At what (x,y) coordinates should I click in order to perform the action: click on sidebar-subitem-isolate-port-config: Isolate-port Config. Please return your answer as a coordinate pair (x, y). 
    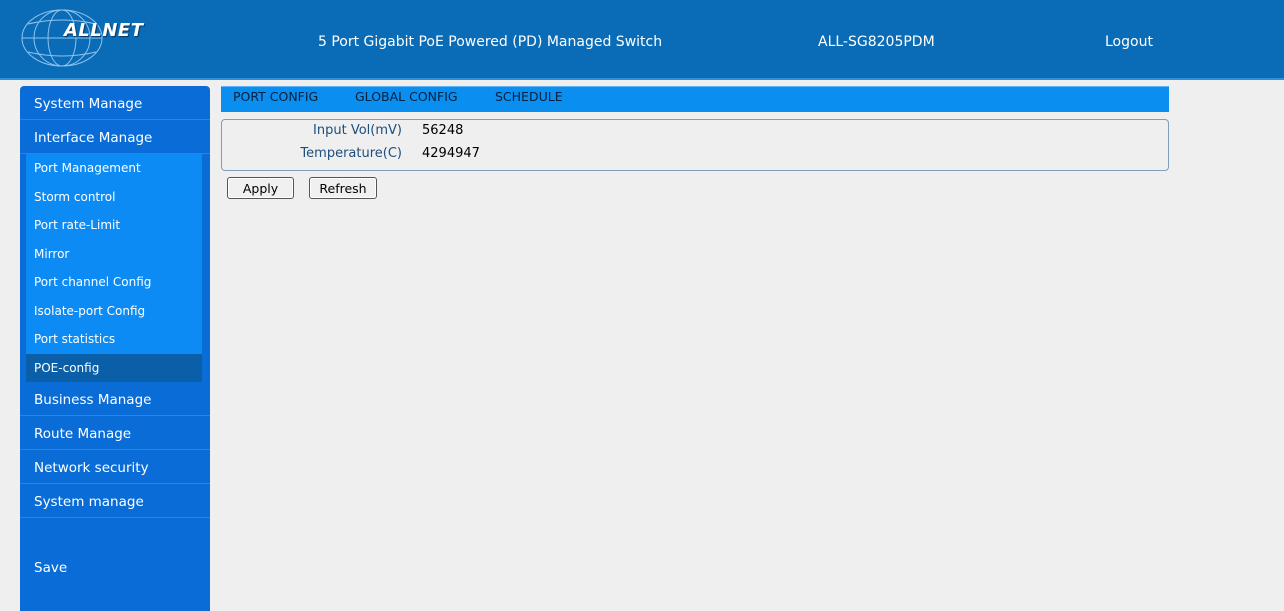
    Looking at the image, I should click on (114, 311).